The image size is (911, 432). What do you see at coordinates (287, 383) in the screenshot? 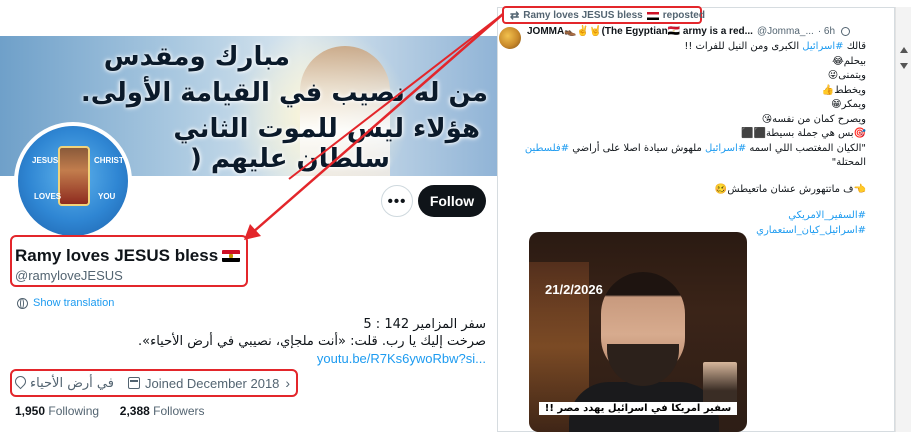
I see `chevron-right-icon: ›` at bounding box center [287, 383].